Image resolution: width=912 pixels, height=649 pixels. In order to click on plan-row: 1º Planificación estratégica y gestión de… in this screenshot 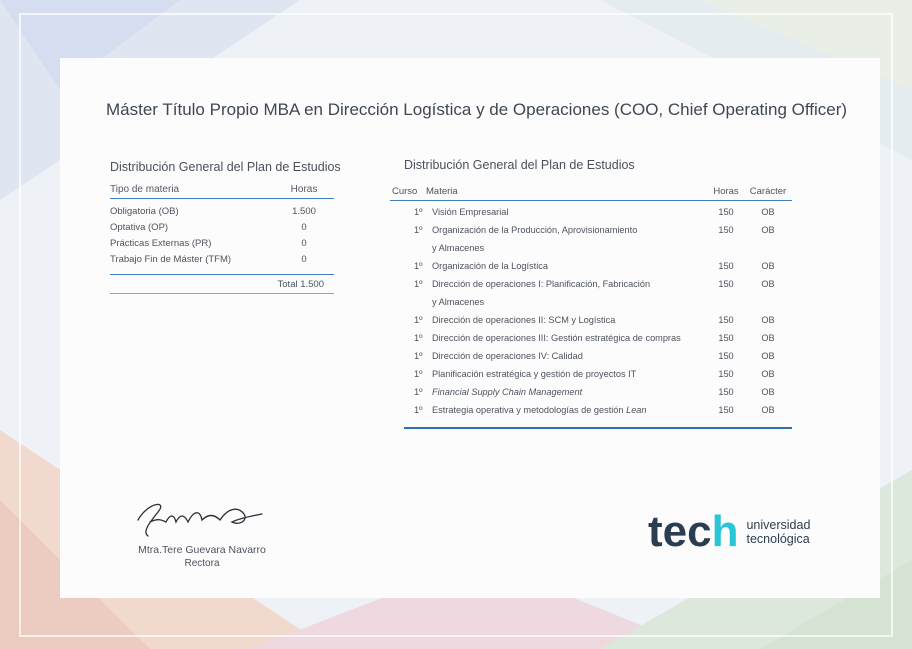, I will do `click(598, 374)`.